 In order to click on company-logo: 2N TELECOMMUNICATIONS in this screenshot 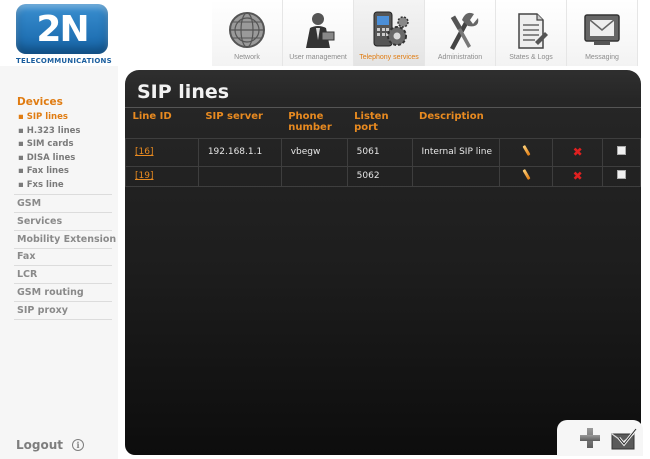, I will do `click(64, 35)`.